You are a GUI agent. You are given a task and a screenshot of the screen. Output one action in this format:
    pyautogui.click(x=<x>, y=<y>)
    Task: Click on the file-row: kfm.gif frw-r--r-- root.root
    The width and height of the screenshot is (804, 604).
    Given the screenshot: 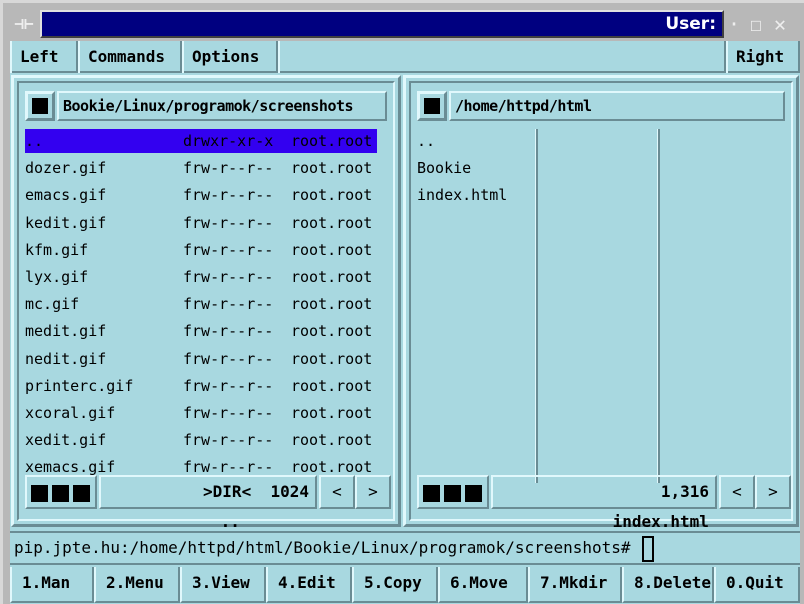 What is the action you would take?
    pyautogui.click(x=201, y=250)
    